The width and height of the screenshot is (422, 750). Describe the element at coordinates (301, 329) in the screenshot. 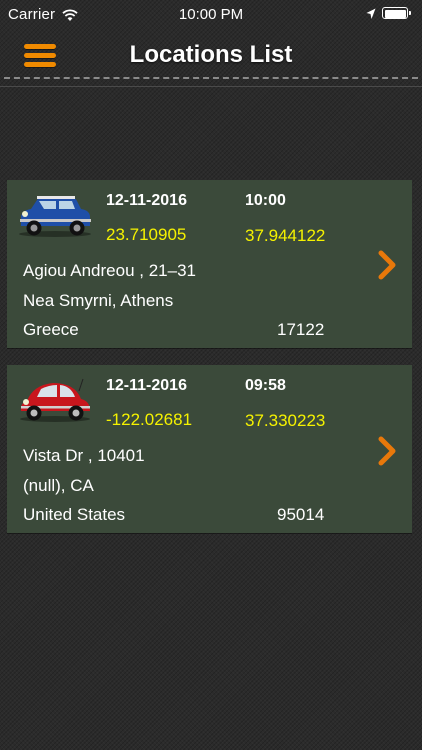

I see `postal-code: 17122` at that location.